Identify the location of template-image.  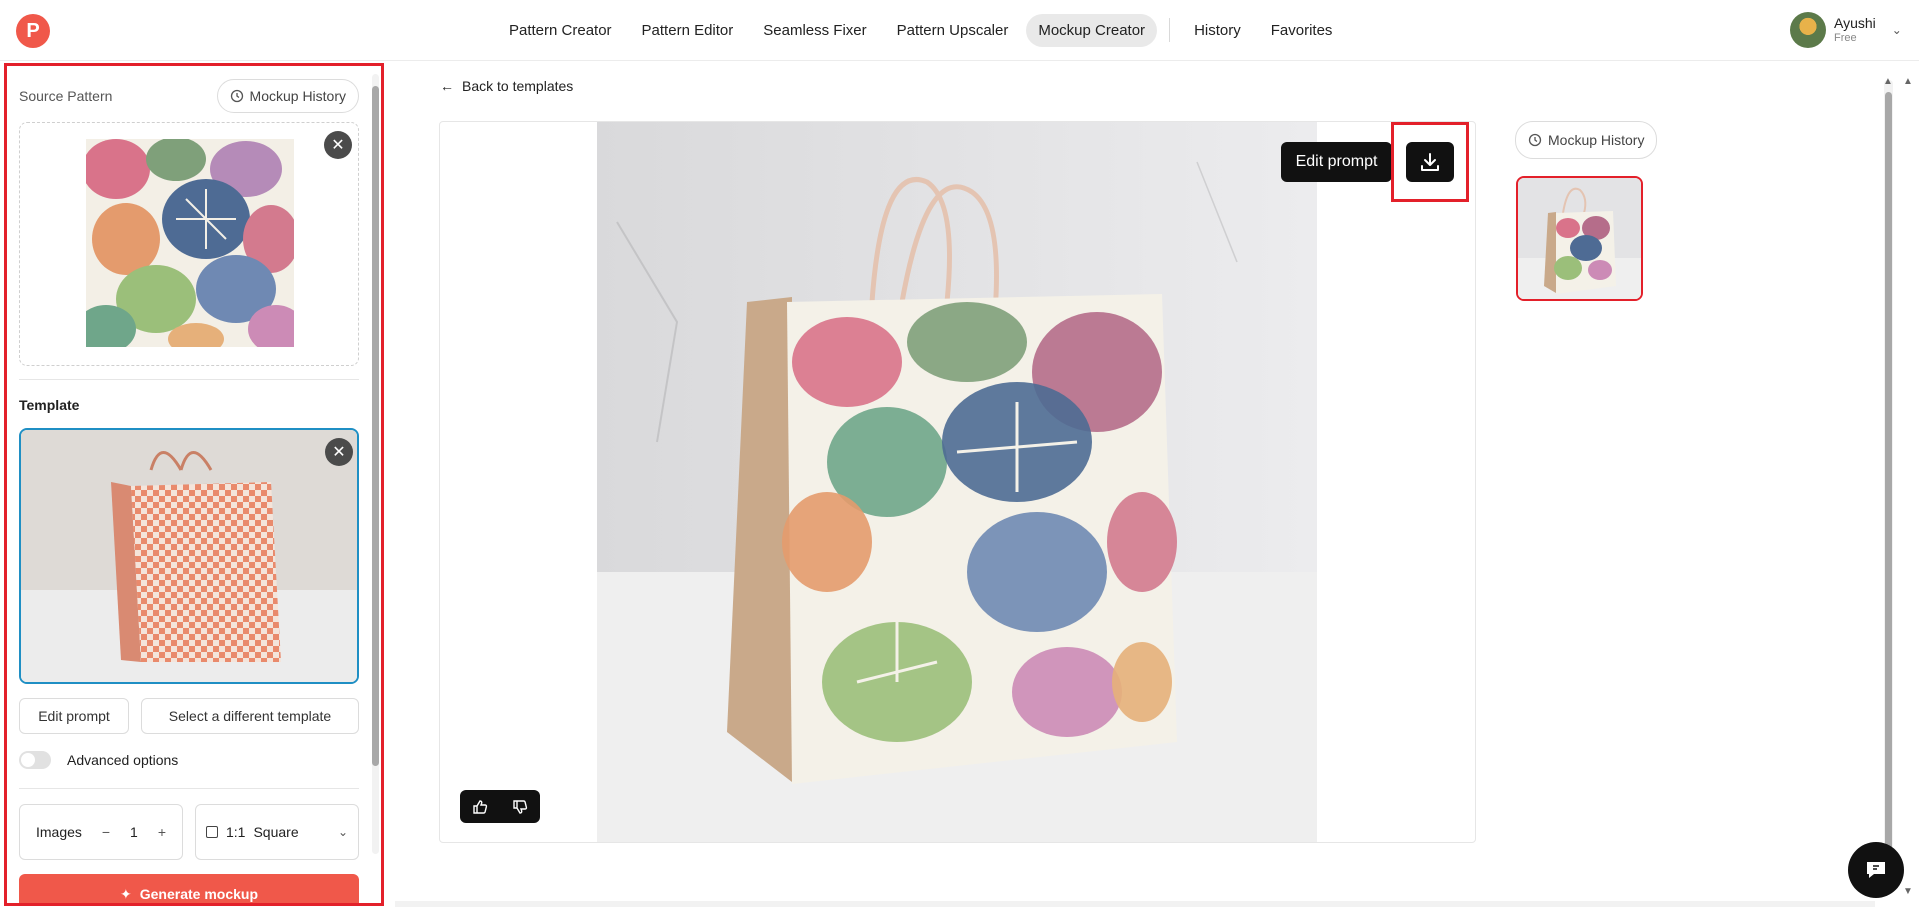
(189, 556).